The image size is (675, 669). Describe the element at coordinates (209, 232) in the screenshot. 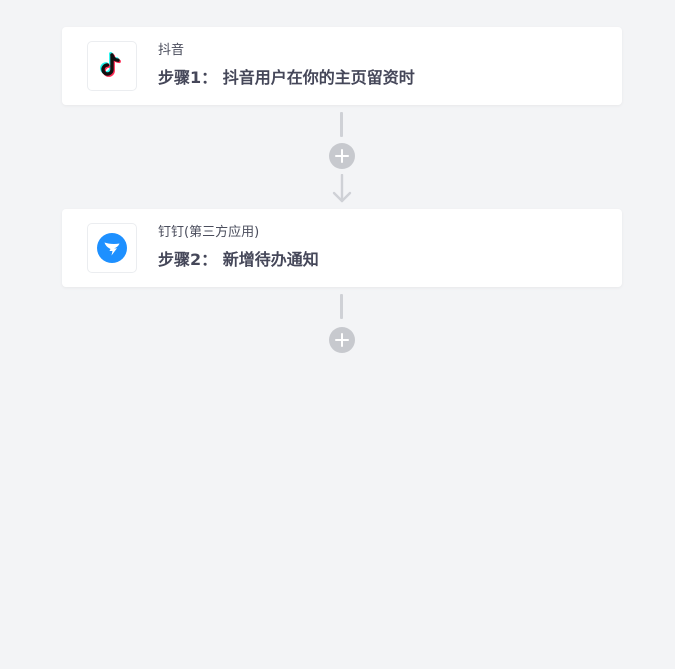

I see `app-name: 钉钉(第三方应用)` at that location.